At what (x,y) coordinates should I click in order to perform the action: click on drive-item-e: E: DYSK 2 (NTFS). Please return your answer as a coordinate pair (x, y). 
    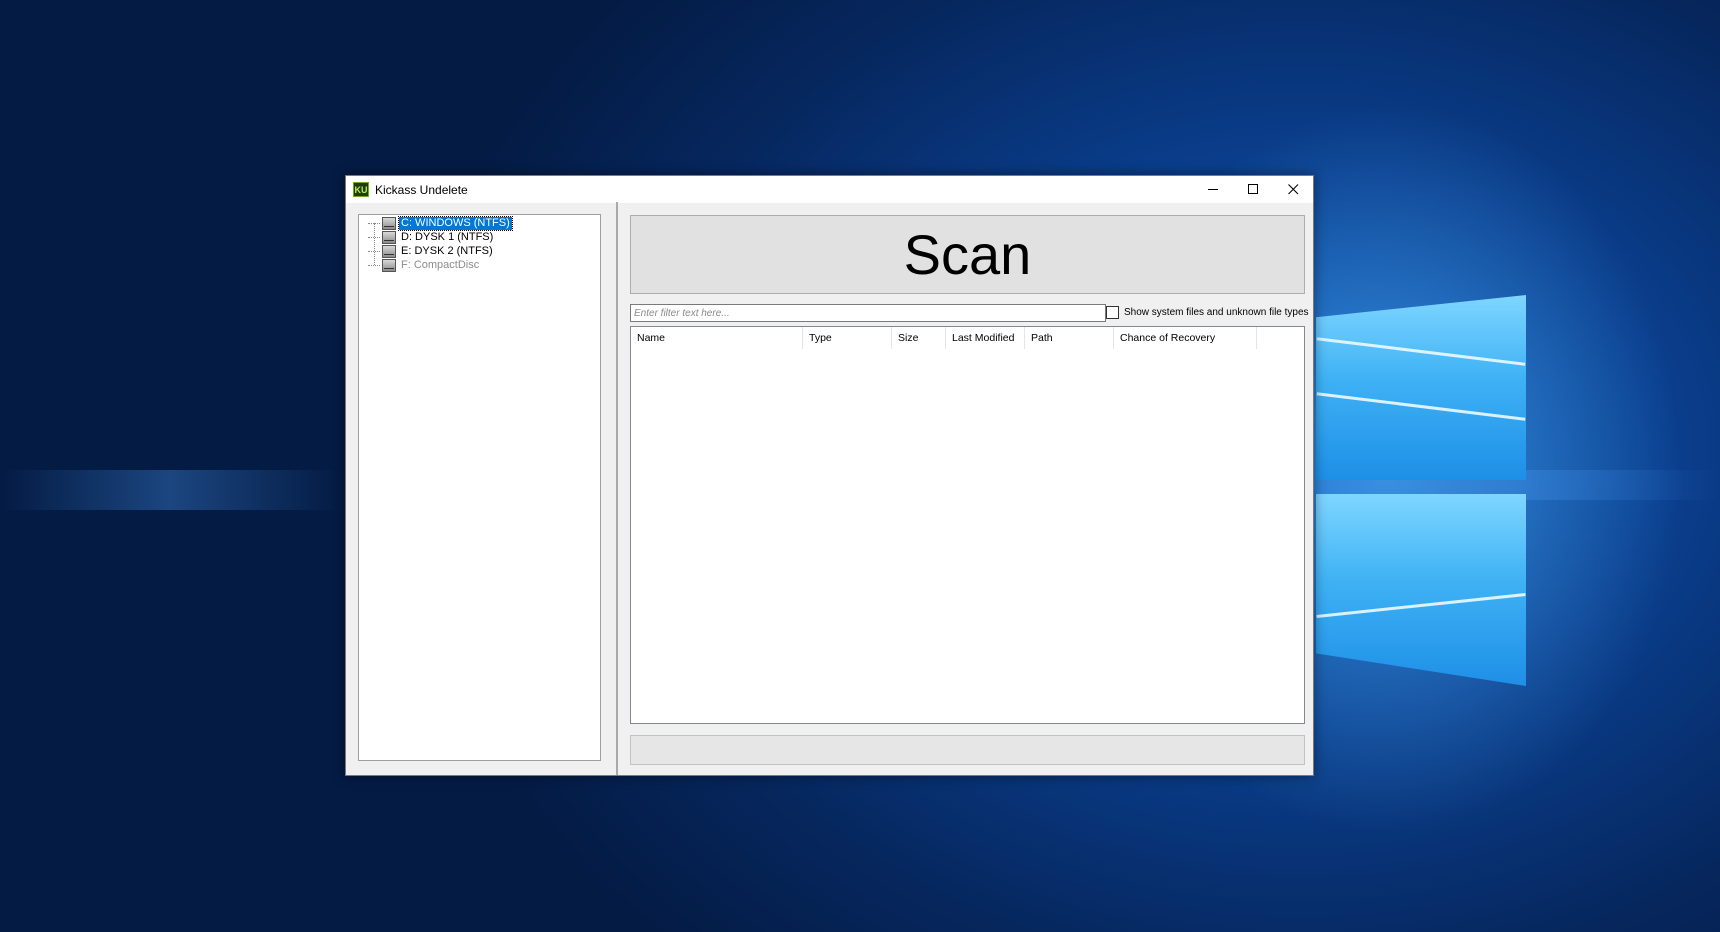
    Looking at the image, I should click on (431, 251).